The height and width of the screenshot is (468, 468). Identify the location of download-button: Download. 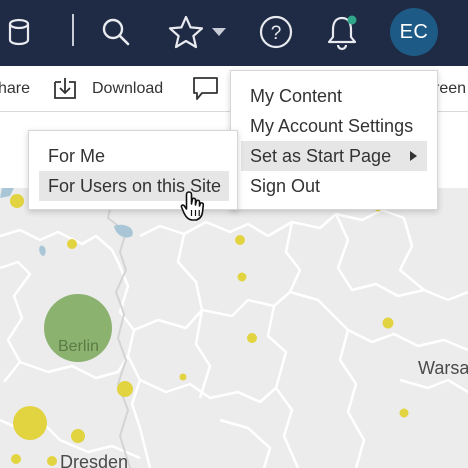
(127, 89).